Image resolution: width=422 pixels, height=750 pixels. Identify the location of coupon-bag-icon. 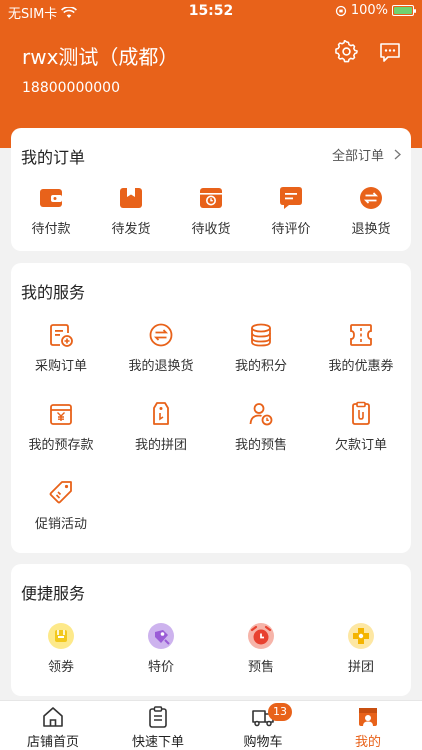
(61, 636).